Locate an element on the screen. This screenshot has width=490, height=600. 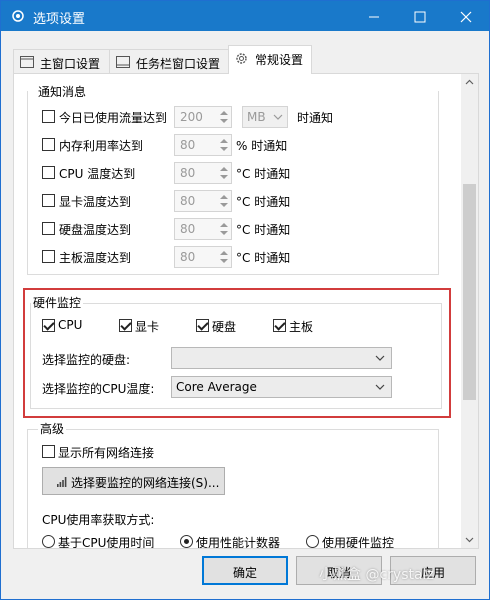
disk-monitor-checkbox is located at coordinates (202, 325).